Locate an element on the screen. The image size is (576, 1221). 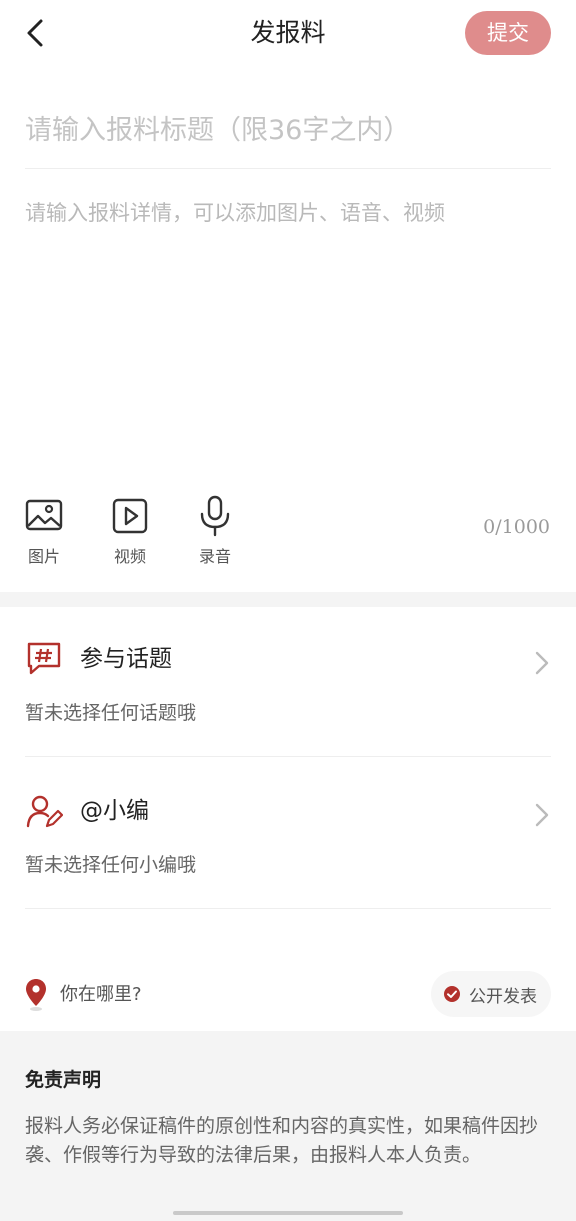
disclaimer-title: 免责声明 is located at coordinates (63, 1080).